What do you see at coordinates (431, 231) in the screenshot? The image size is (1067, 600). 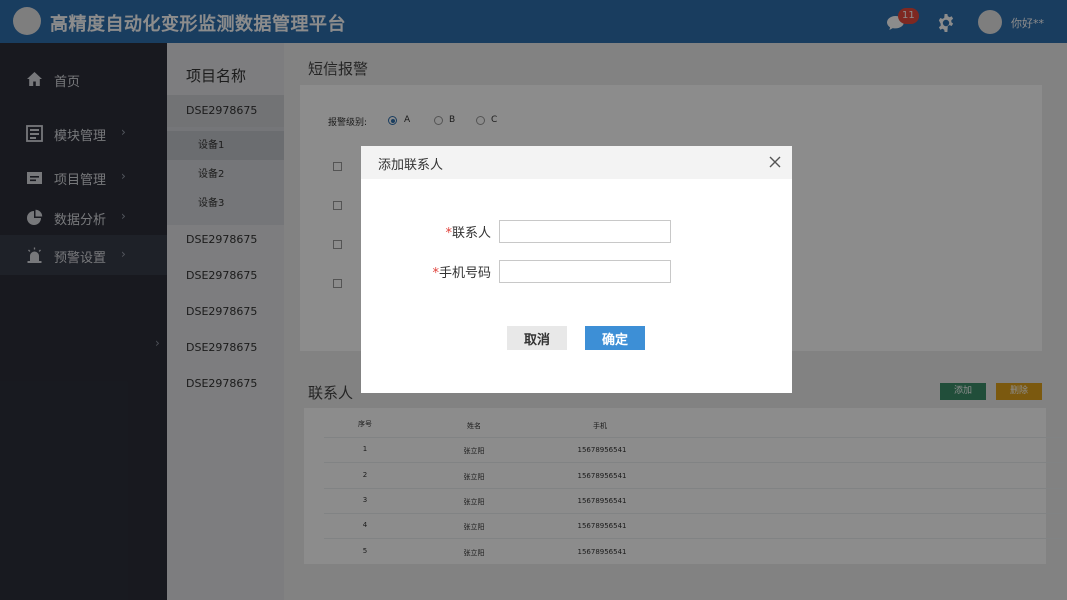 I see `contact-field-label: *联系人` at bounding box center [431, 231].